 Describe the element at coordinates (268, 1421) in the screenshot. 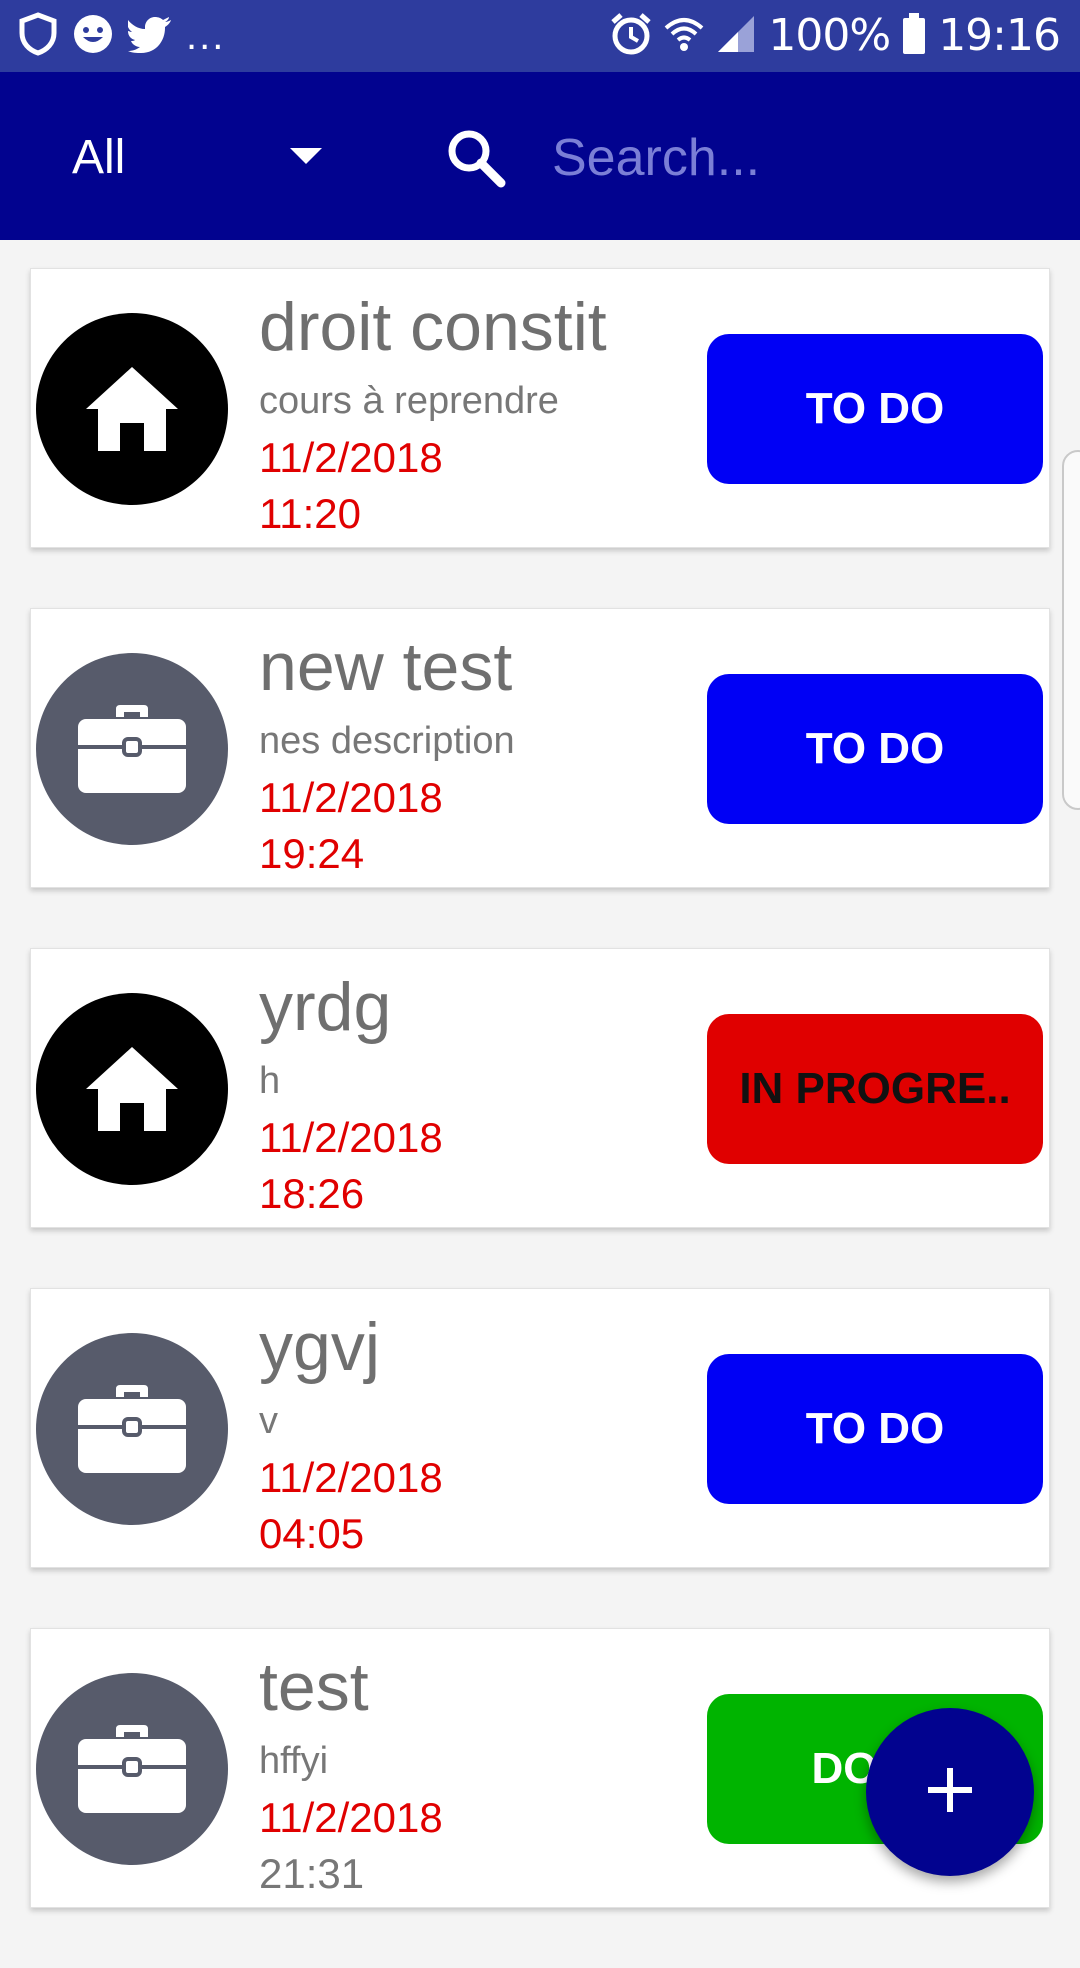

I see `task-description: v` at that location.